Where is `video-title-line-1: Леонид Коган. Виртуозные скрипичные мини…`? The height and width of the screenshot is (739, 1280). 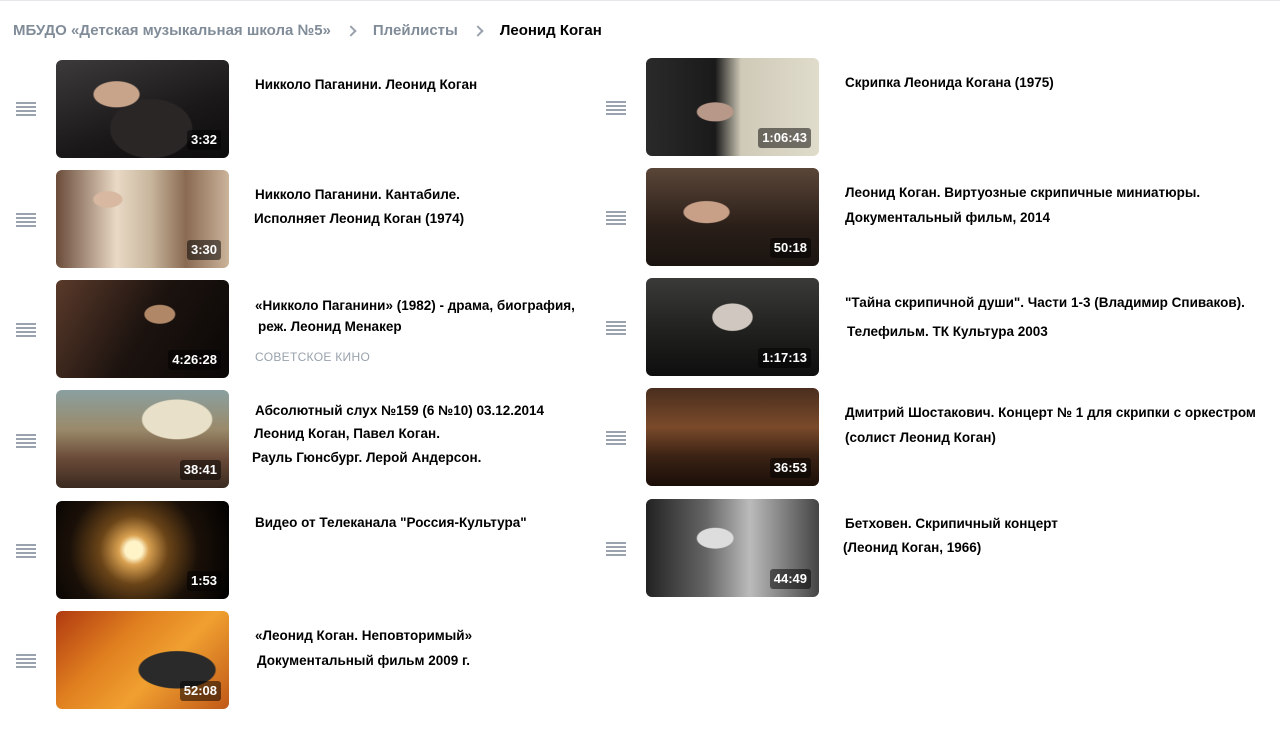 video-title-line-1: Леонид Коган. Виртуозные скрипичные мини… is located at coordinates (1022, 193).